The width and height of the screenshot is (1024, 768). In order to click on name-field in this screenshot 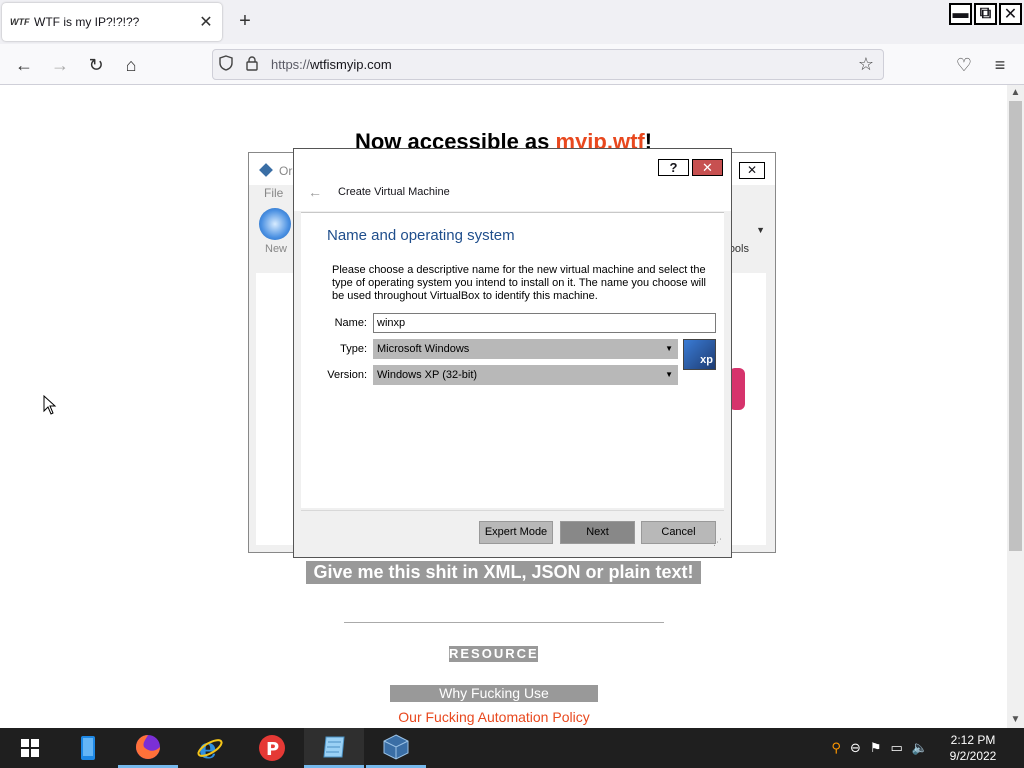, I will do `click(544, 323)`.